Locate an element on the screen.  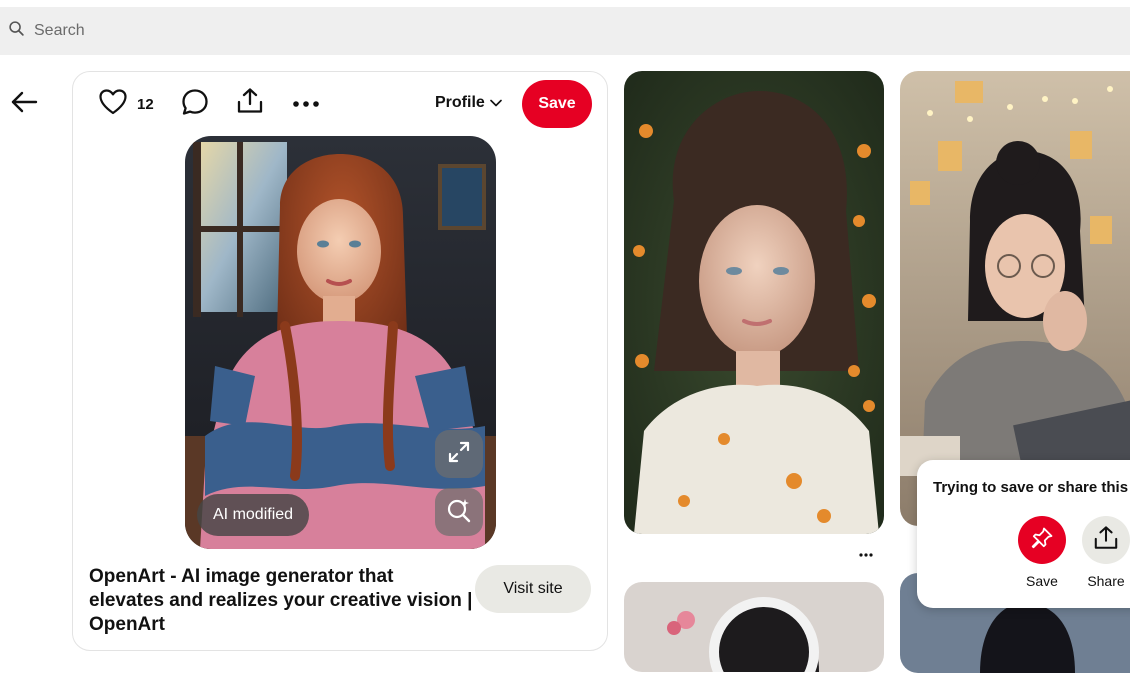
like-count: 12 is located at coordinates (145, 104).